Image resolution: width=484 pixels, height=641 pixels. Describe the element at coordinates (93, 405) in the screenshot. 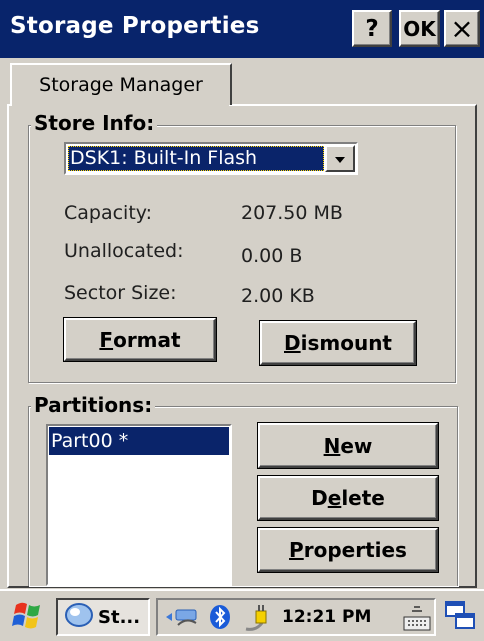

I see `partitions-legend: Partitions:` at that location.